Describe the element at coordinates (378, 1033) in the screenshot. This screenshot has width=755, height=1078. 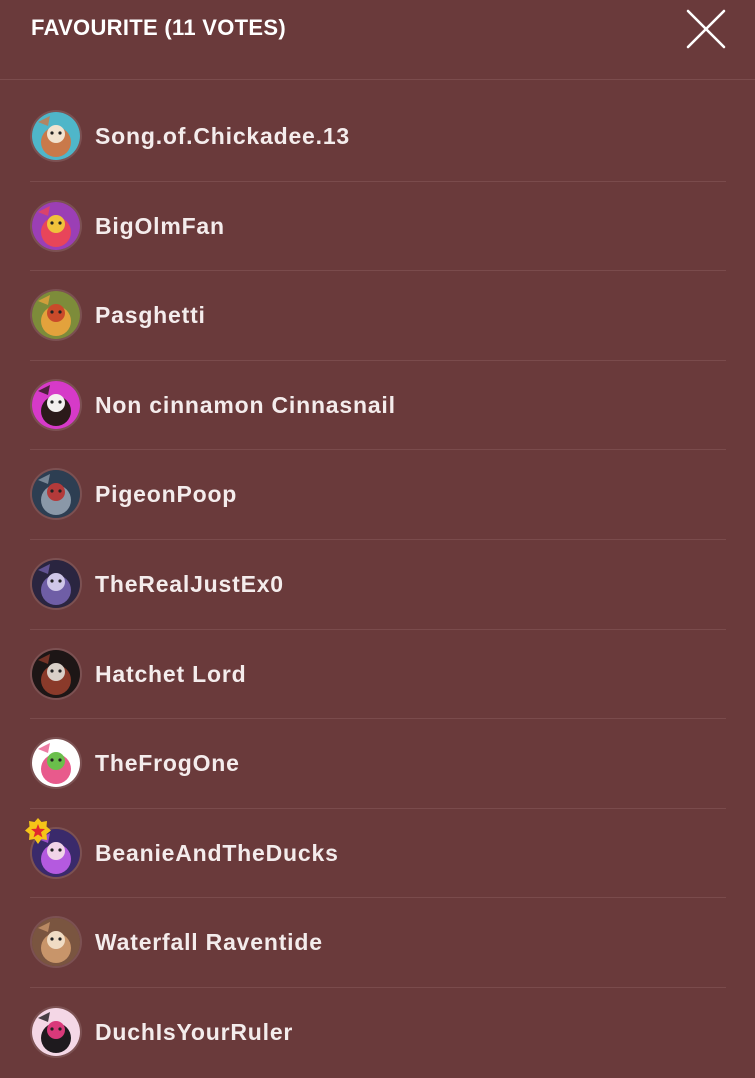
I see `voter-row: DuchIsYourRuler` at that location.